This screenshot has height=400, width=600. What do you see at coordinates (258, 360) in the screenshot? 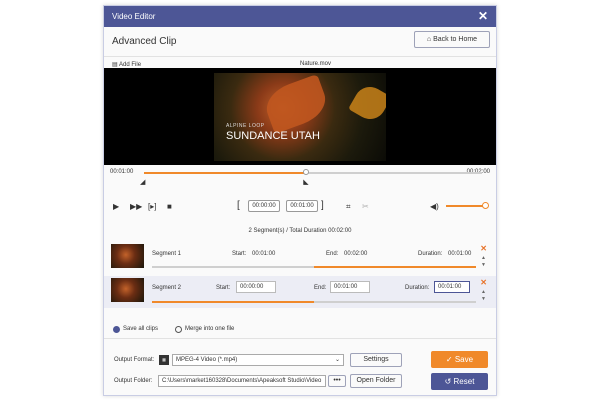
I see `output-format-select: MPEG-4 Video (*.mp4) ⌄` at bounding box center [258, 360].